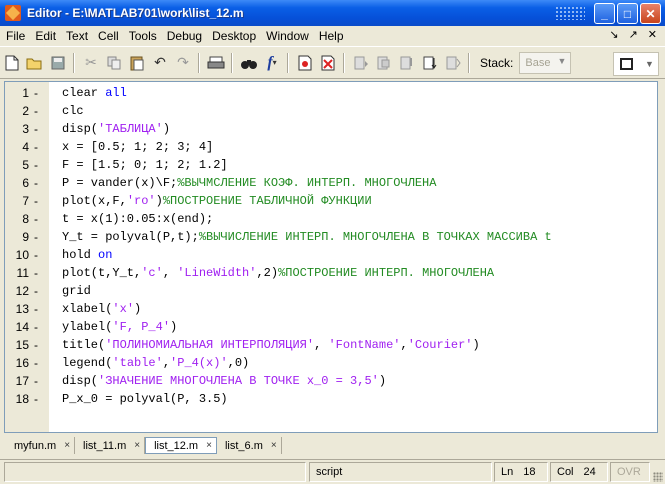  What do you see at coordinates (579, 472) in the screenshot?
I see `status-column: Col 24` at bounding box center [579, 472].